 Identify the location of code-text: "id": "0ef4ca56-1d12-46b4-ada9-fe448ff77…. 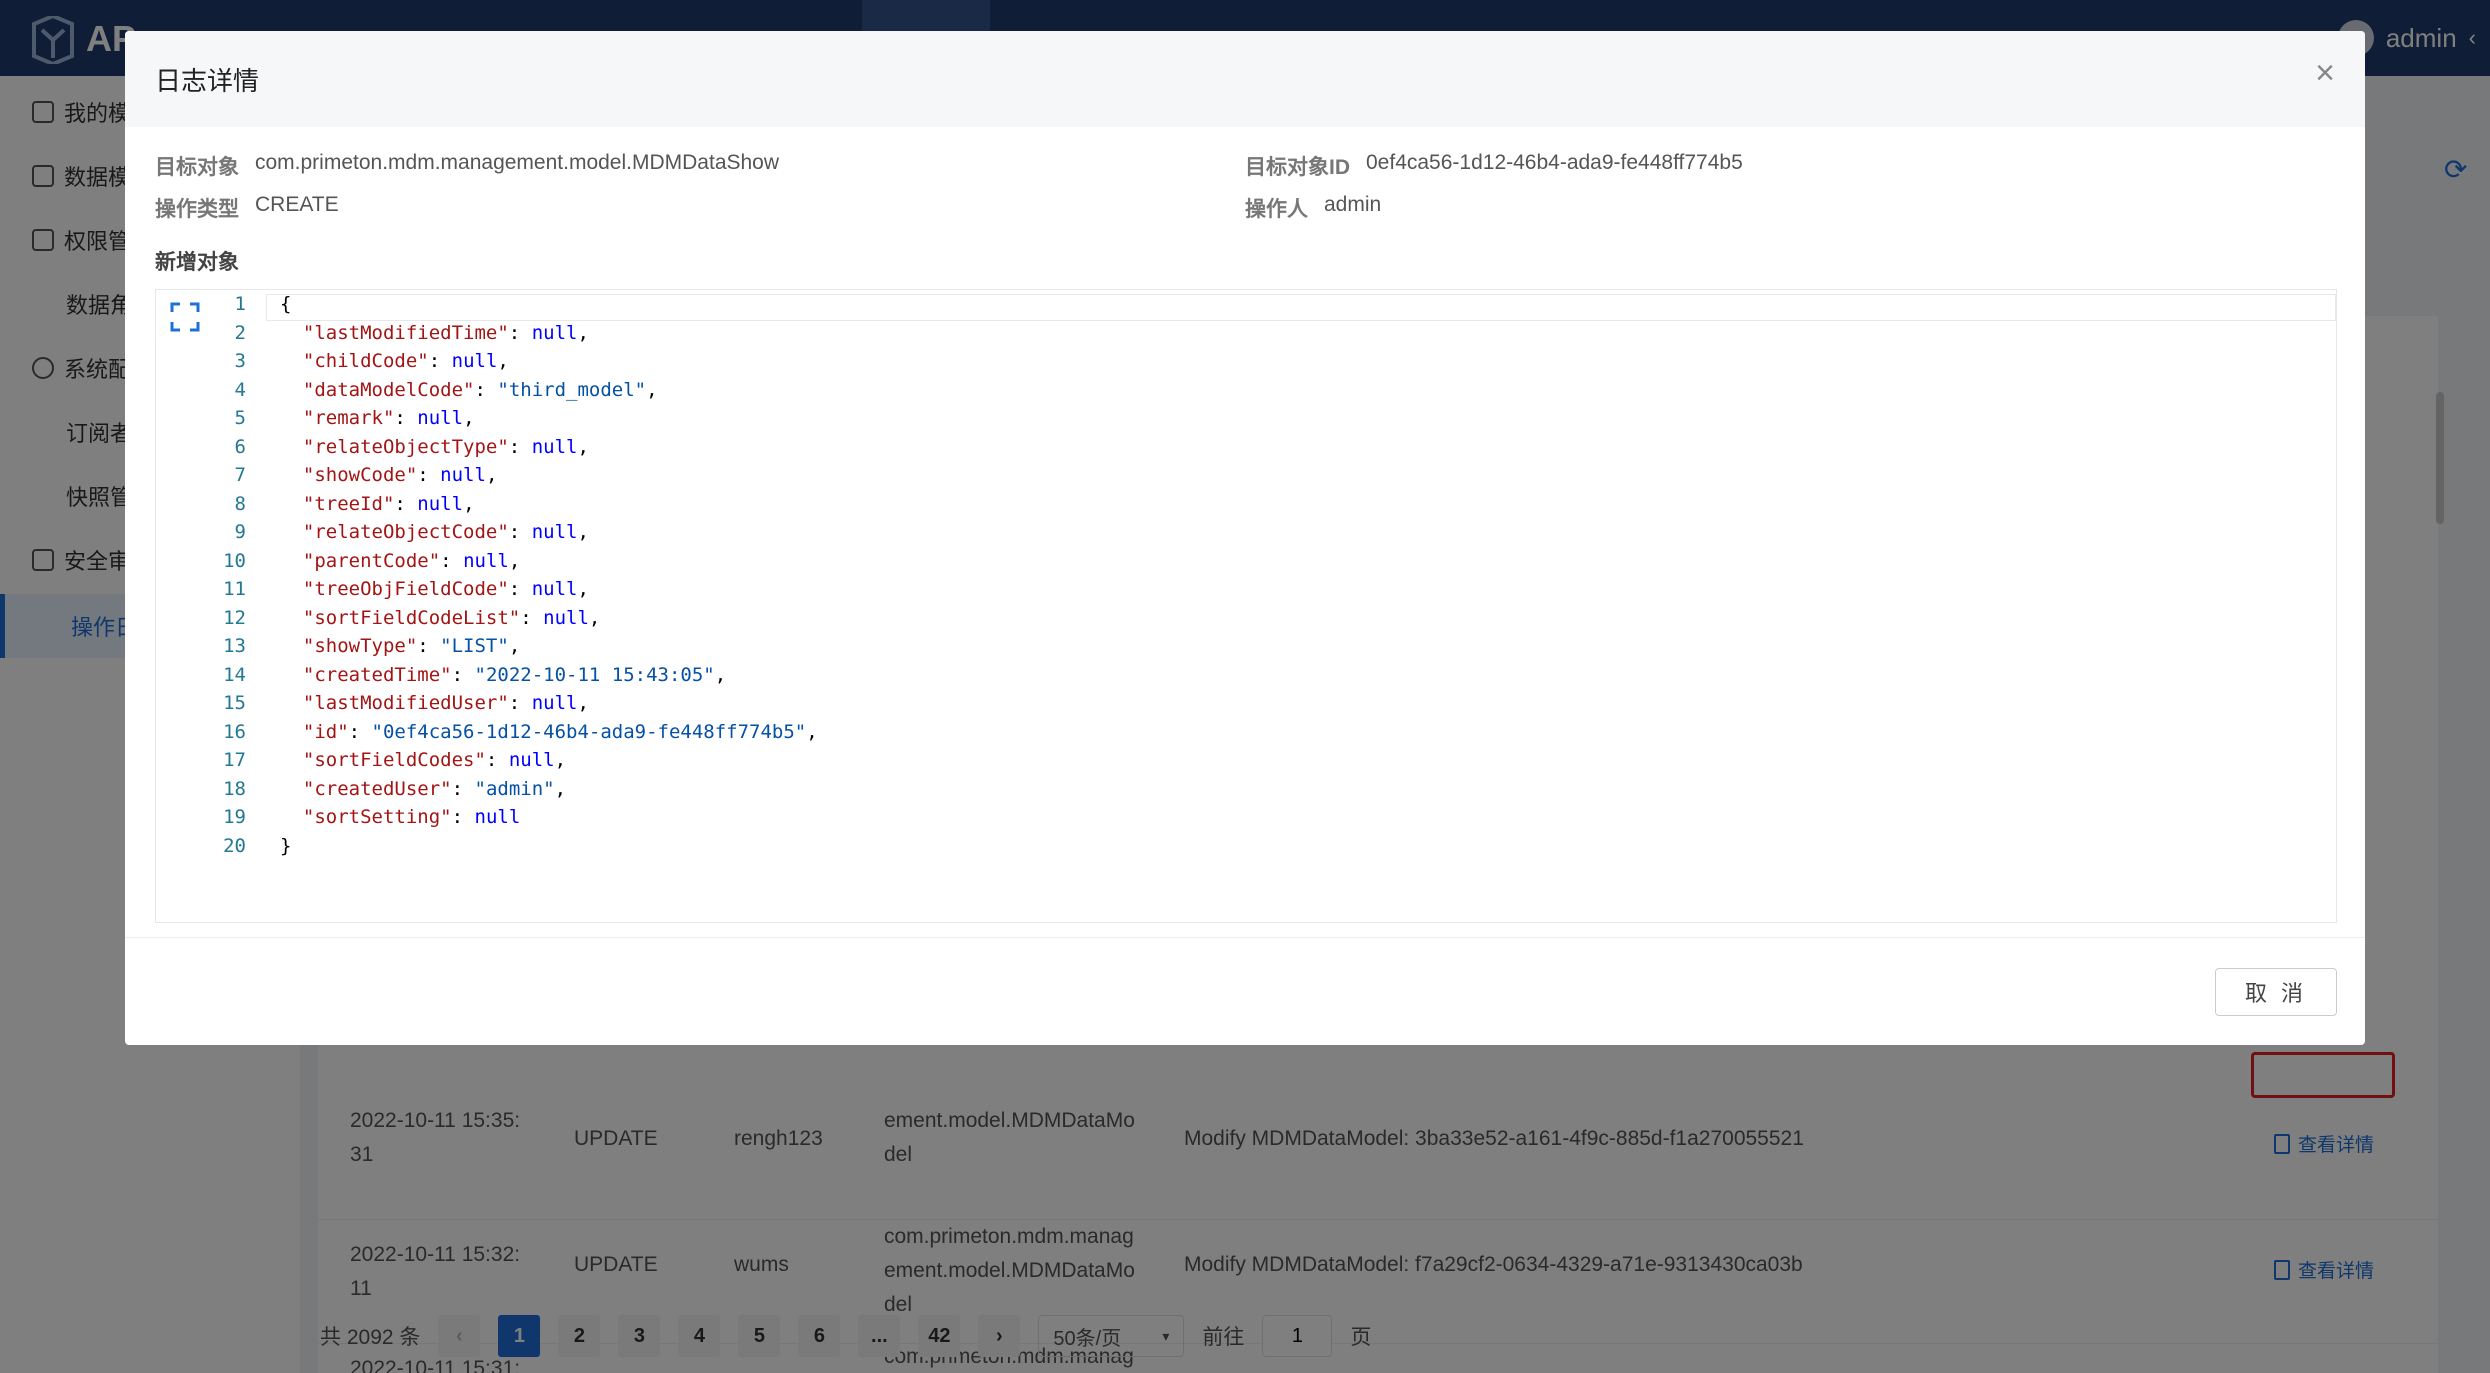
(549, 732).